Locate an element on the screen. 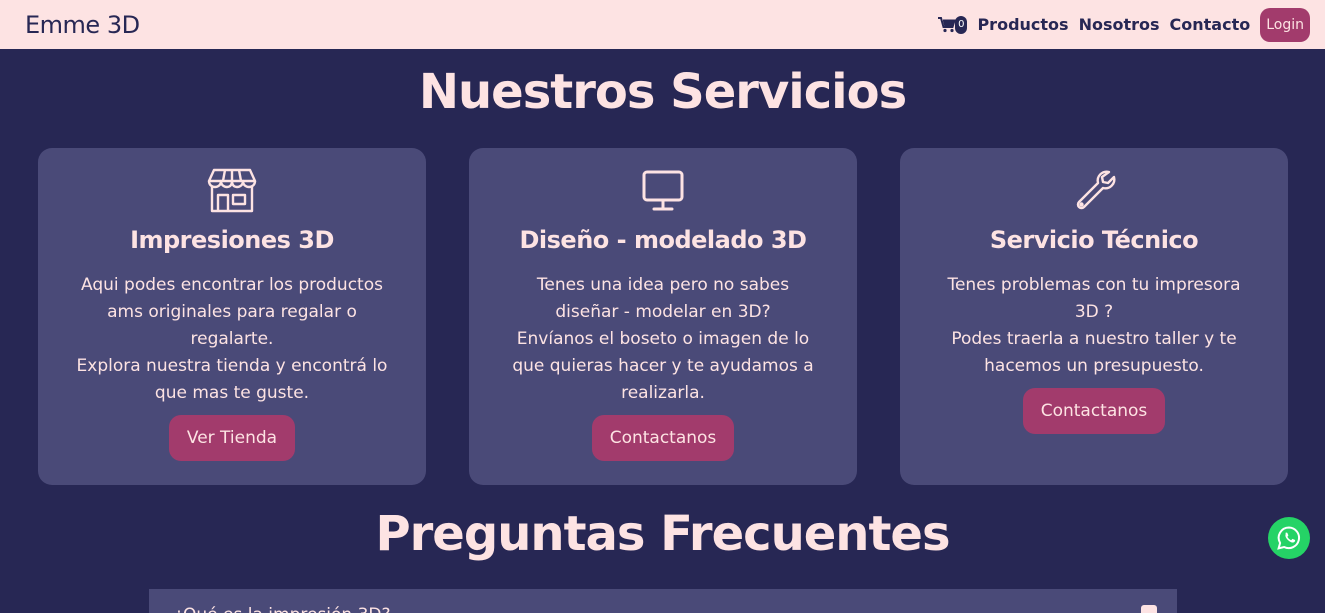  whatsapp-button is located at coordinates (1289, 538).